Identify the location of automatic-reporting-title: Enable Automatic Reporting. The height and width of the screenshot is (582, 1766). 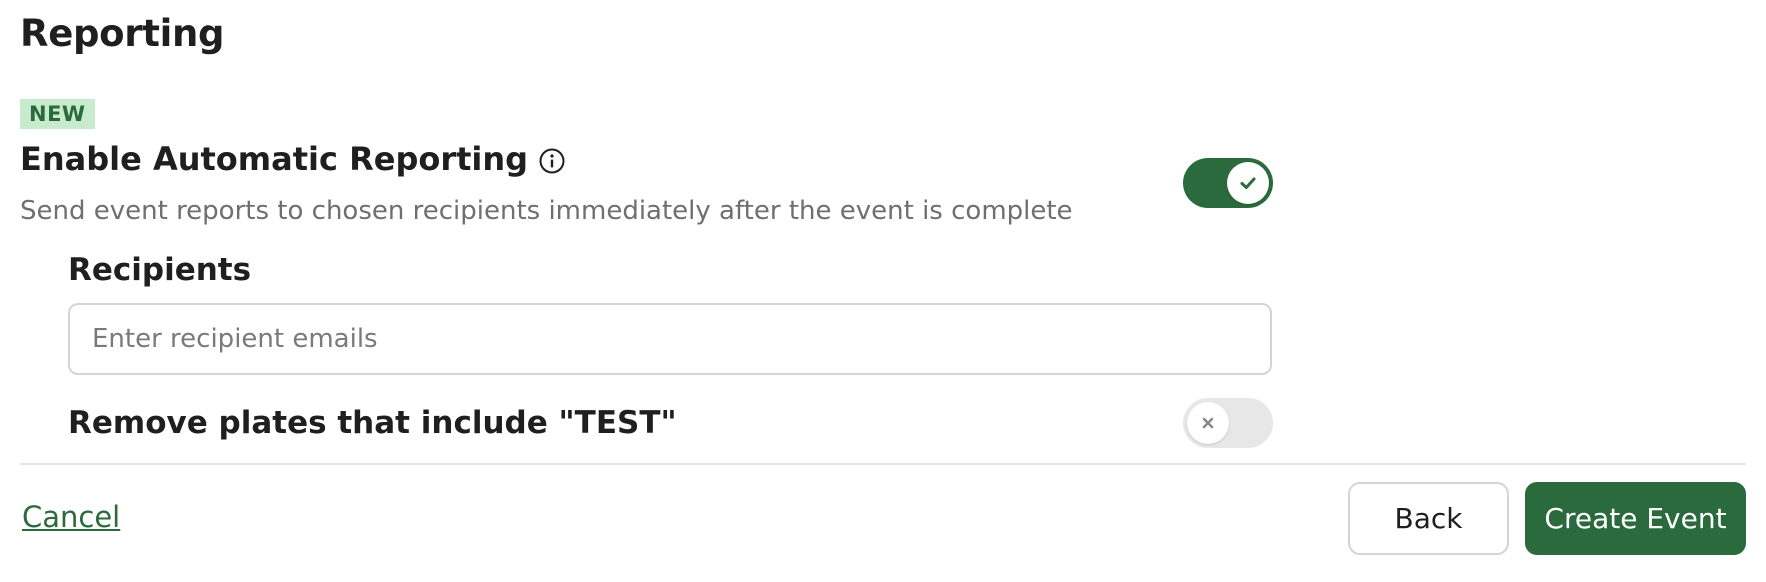
(293, 159).